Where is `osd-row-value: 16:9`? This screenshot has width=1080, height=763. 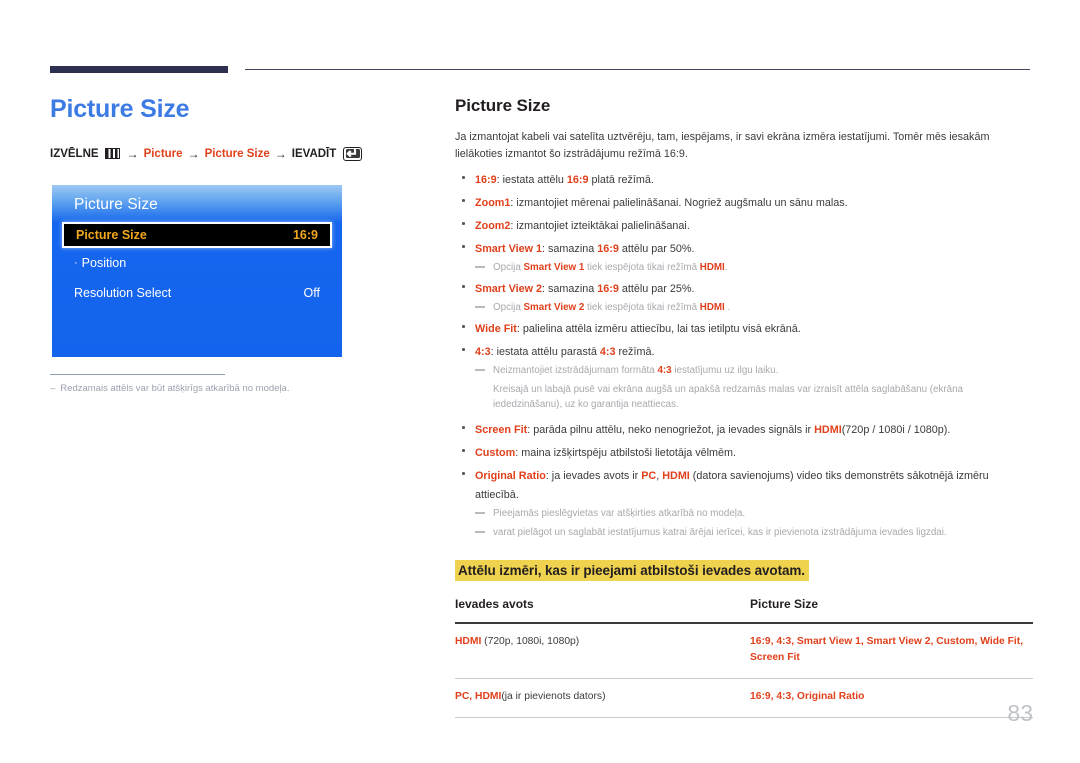 osd-row-value: 16:9 is located at coordinates (305, 235).